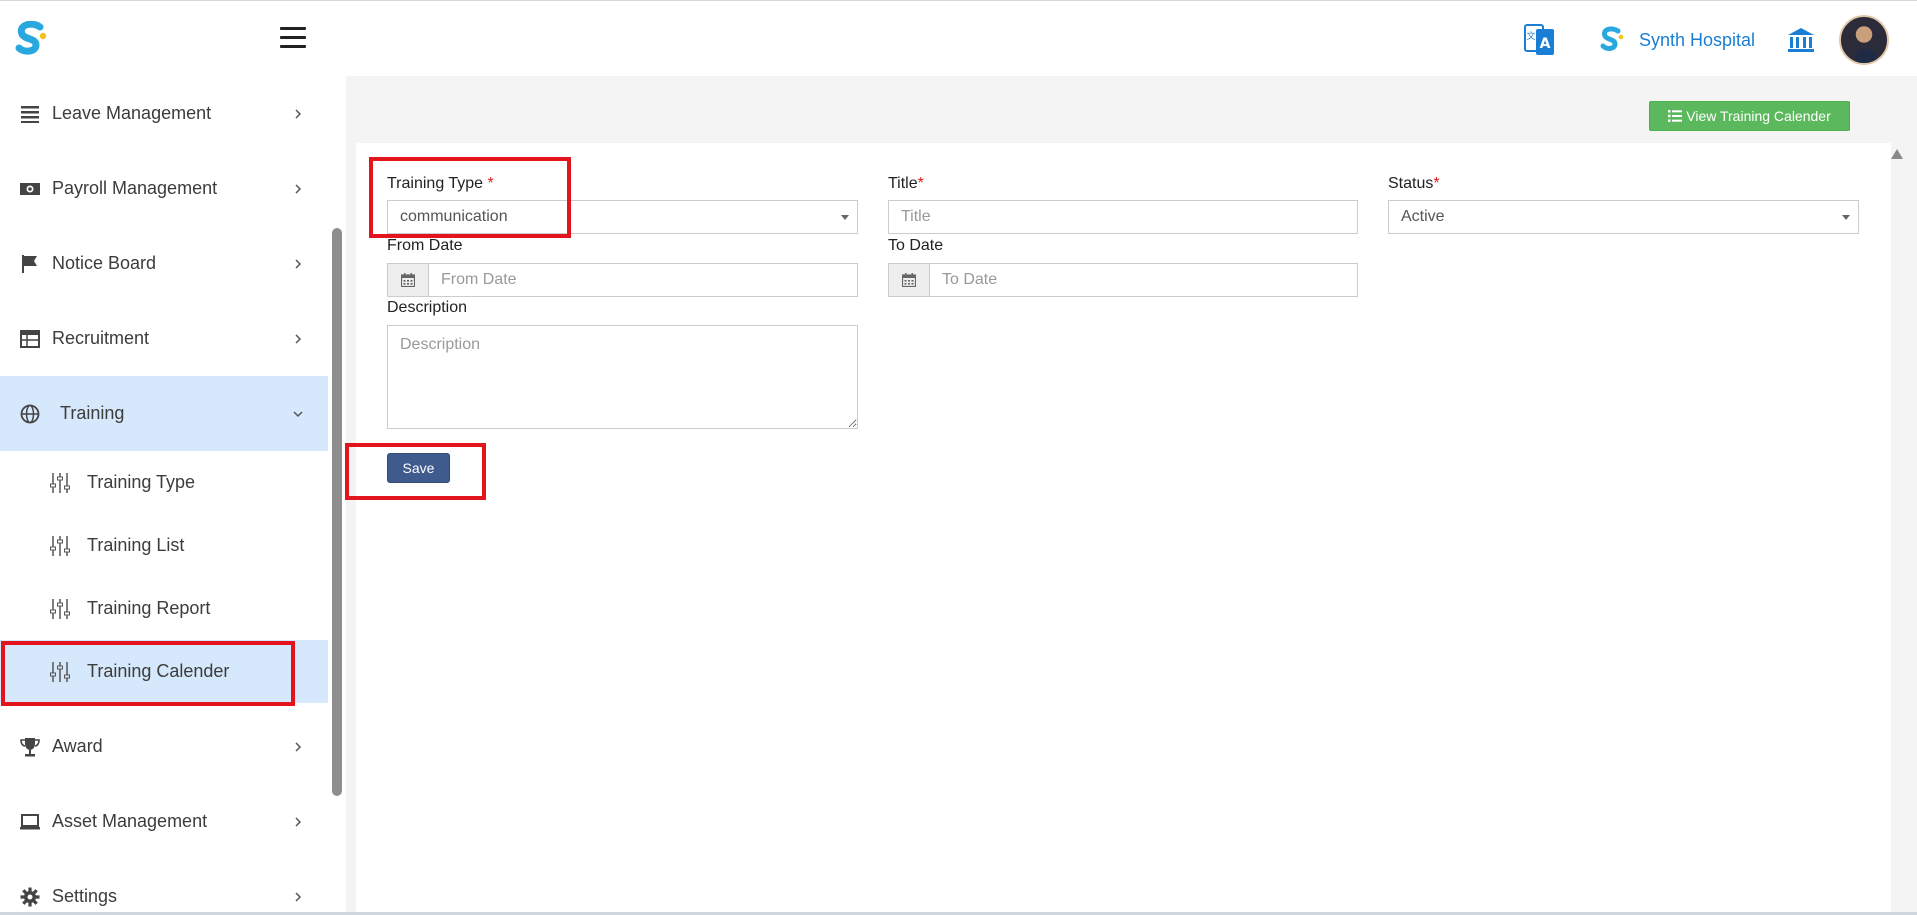 This screenshot has height=915, width=1917. What do you see at coordinates (1414, 183) in the screenshot?
I see `status-label: Status*` at bounding box center [1414, 183].